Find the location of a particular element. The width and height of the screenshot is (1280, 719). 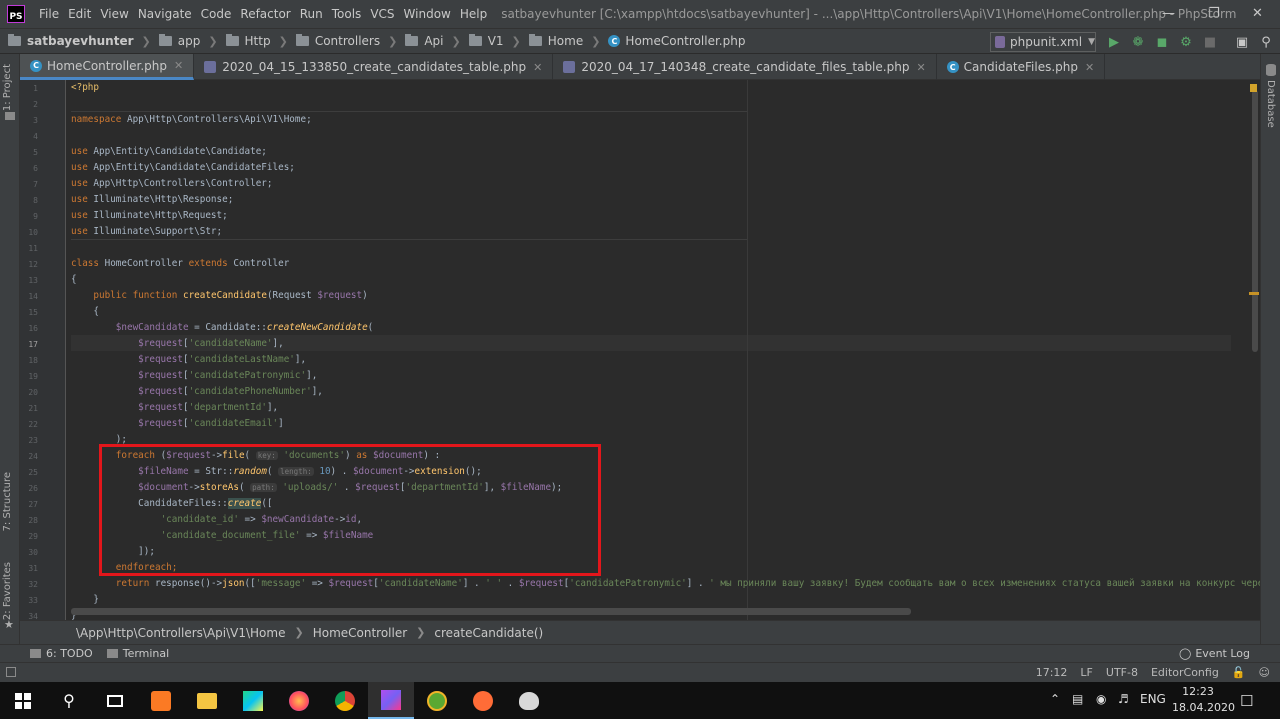

nav-crumb-home: Home is located at coordinates (555, 41).